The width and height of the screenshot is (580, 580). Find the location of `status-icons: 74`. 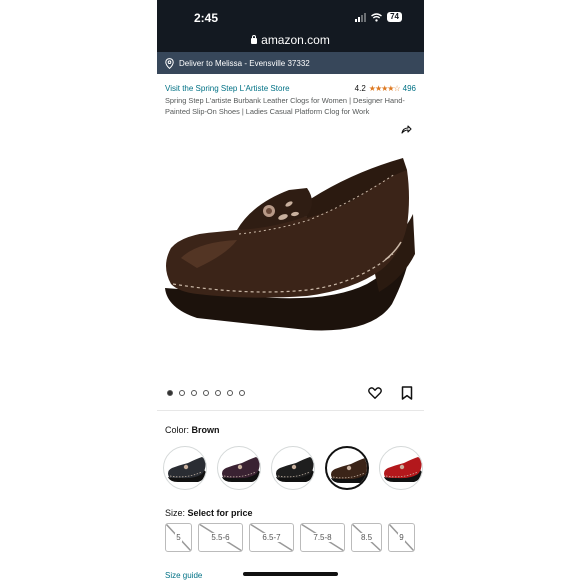

status-icons: 74 is located at coordinates (378, 17).